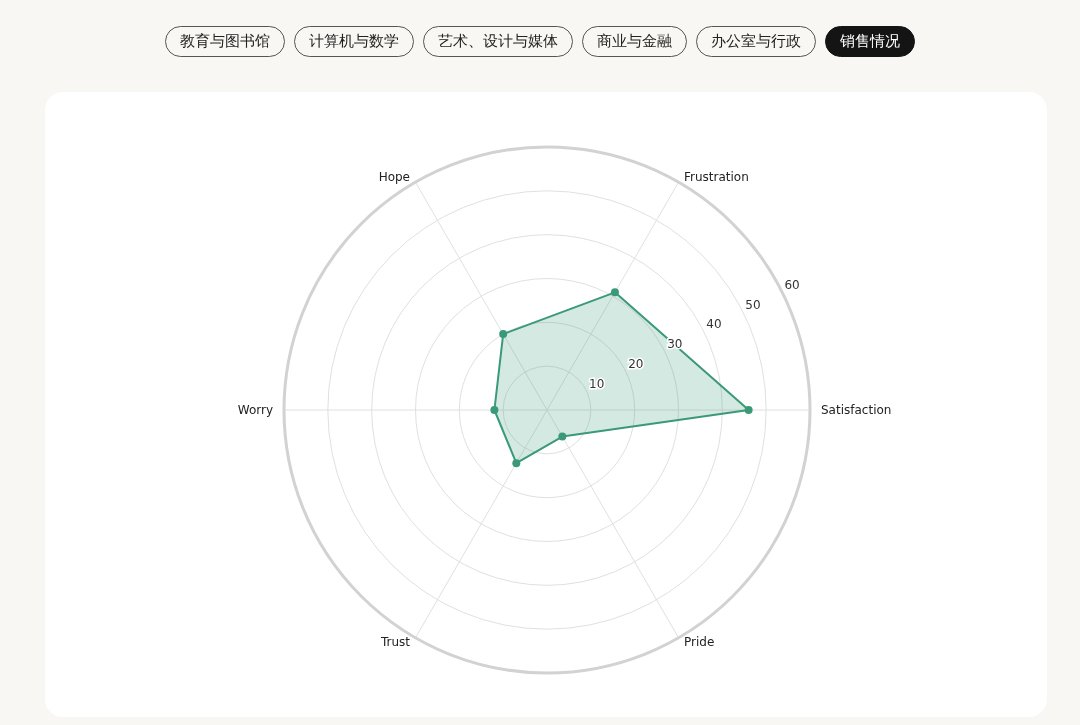 This screenshot has height=725, width=1080. I want to click on axis-label: Worry, so click(255, 409).